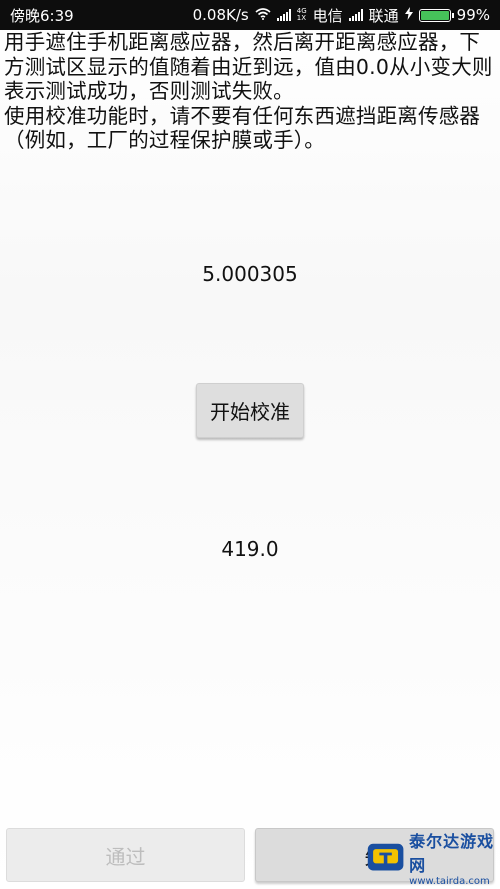 The width and height of the screenshot is (500, 889). Describe the element at coordinates (220, 15) in the screenshot. I see `network-speed: 0.08K/s` at that location.